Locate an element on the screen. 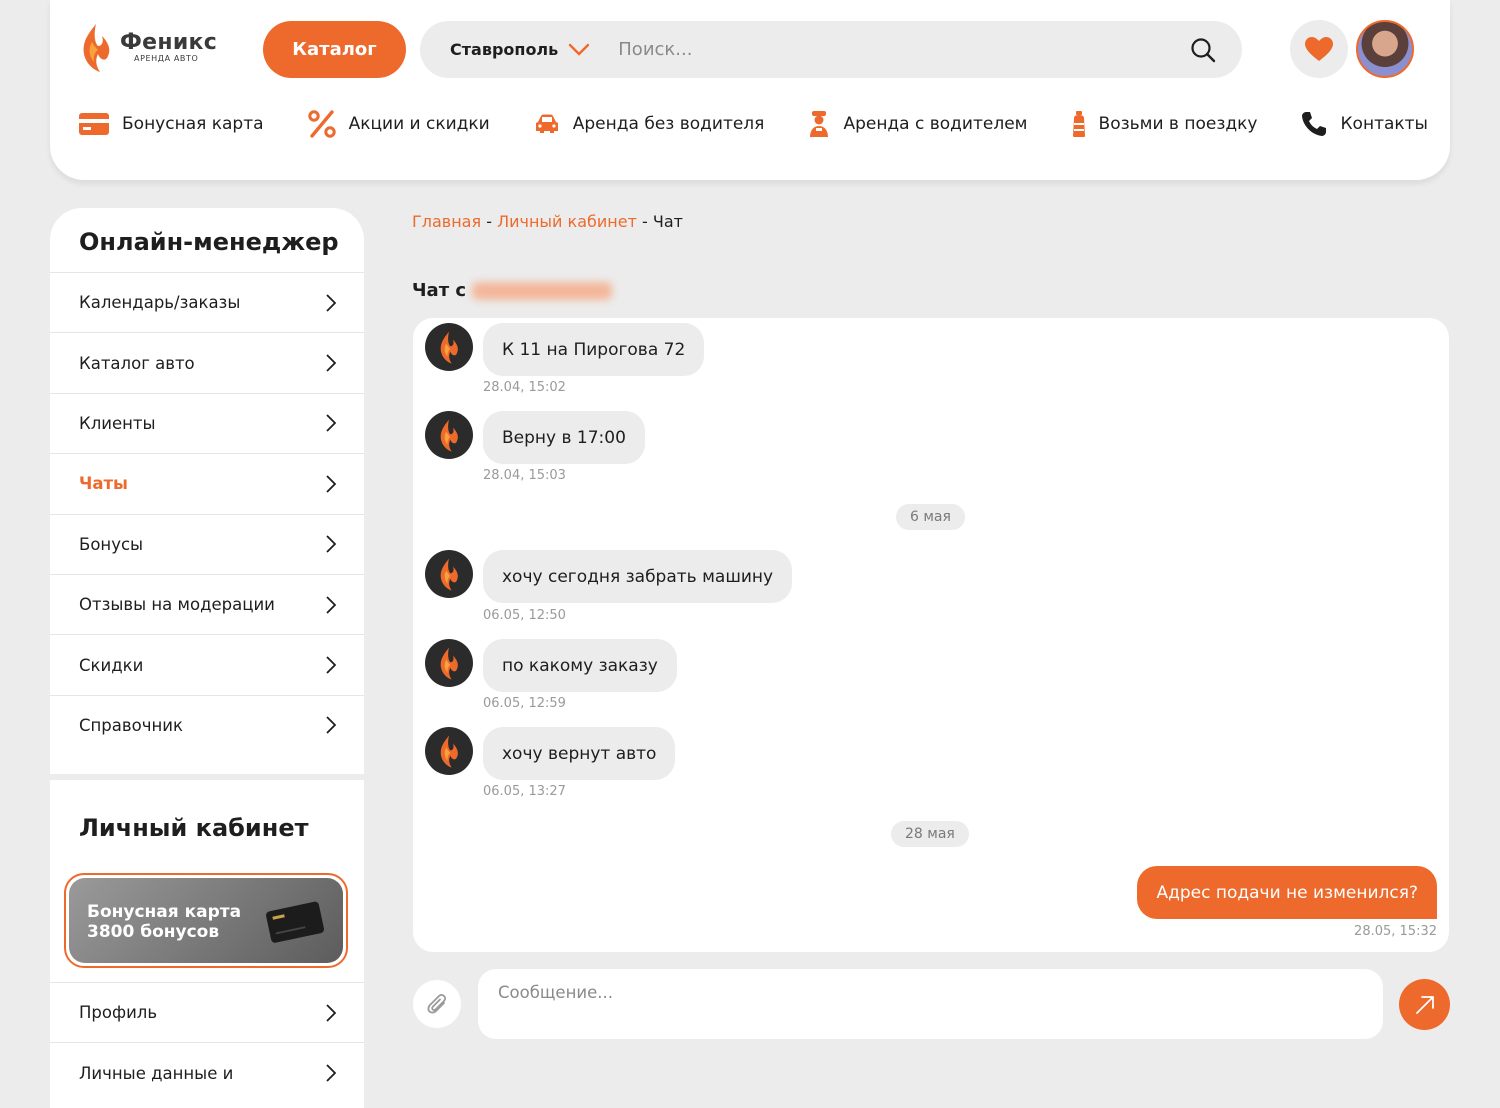 This screenshot has width=1500, height=1108. nav-bonus-card: Бонусная карта is located at coordinates (171, 124).